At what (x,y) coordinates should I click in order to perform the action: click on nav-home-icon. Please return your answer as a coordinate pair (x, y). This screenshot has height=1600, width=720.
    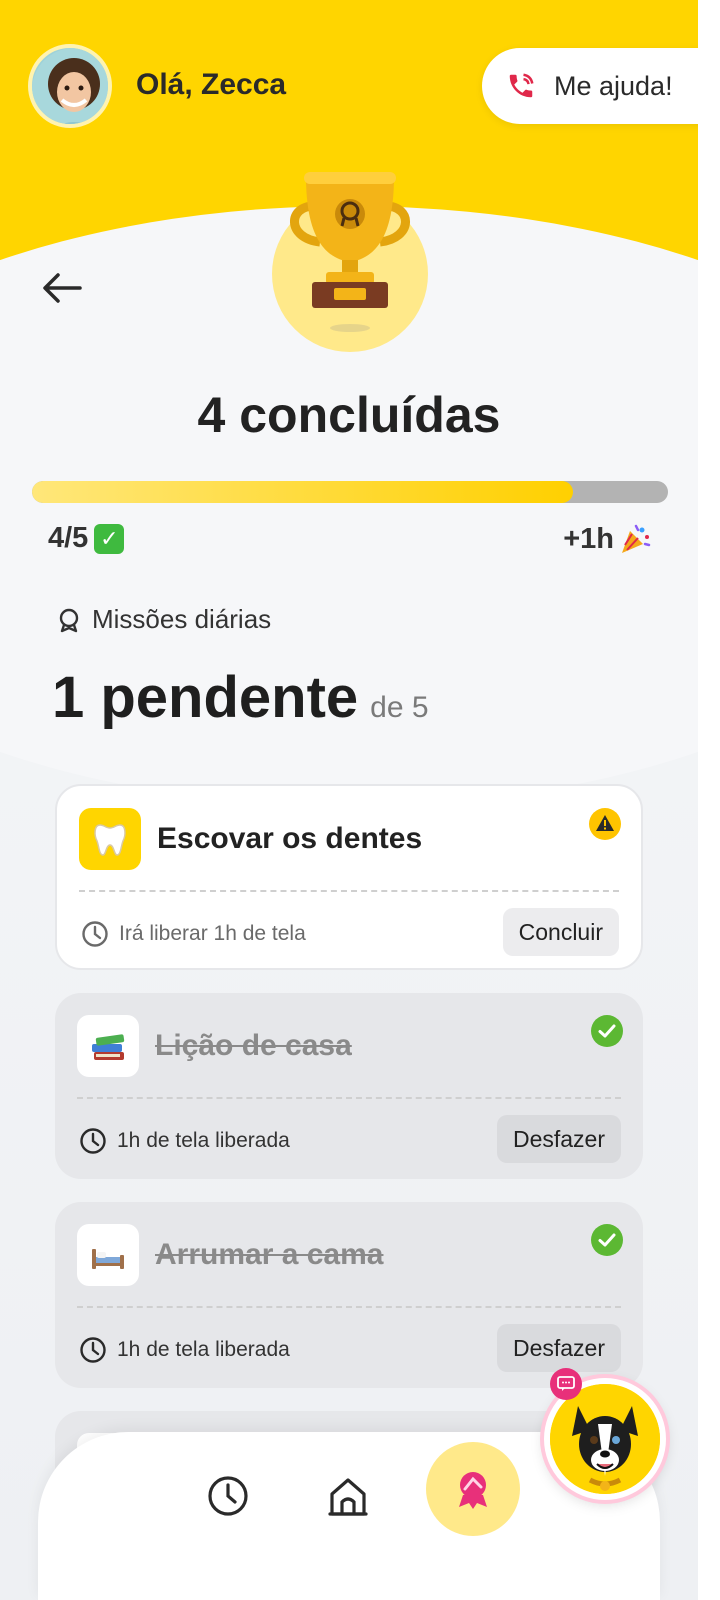
    Looking at the image, I should click on (348, 1496).